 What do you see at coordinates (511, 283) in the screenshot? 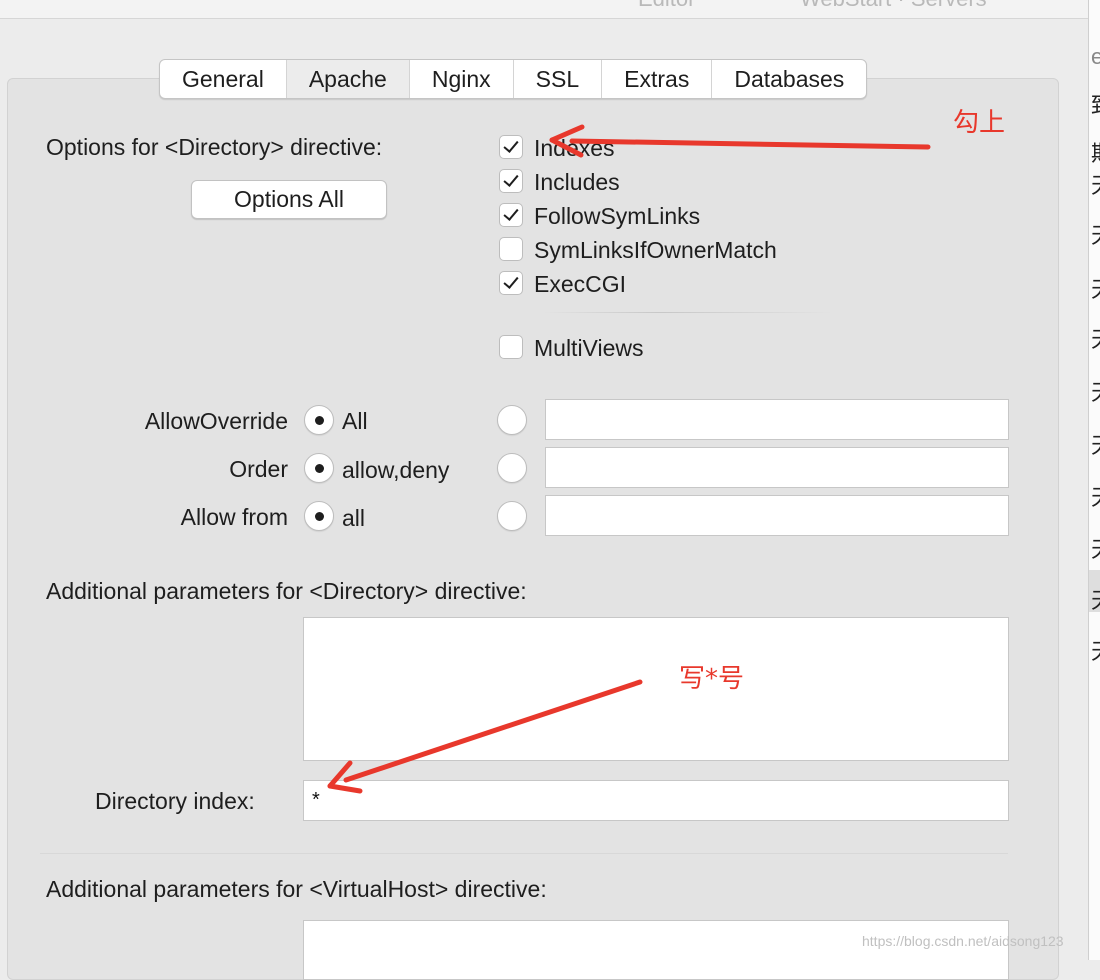
I see `checkbox-execcgi` at bounding box center [511, 283].